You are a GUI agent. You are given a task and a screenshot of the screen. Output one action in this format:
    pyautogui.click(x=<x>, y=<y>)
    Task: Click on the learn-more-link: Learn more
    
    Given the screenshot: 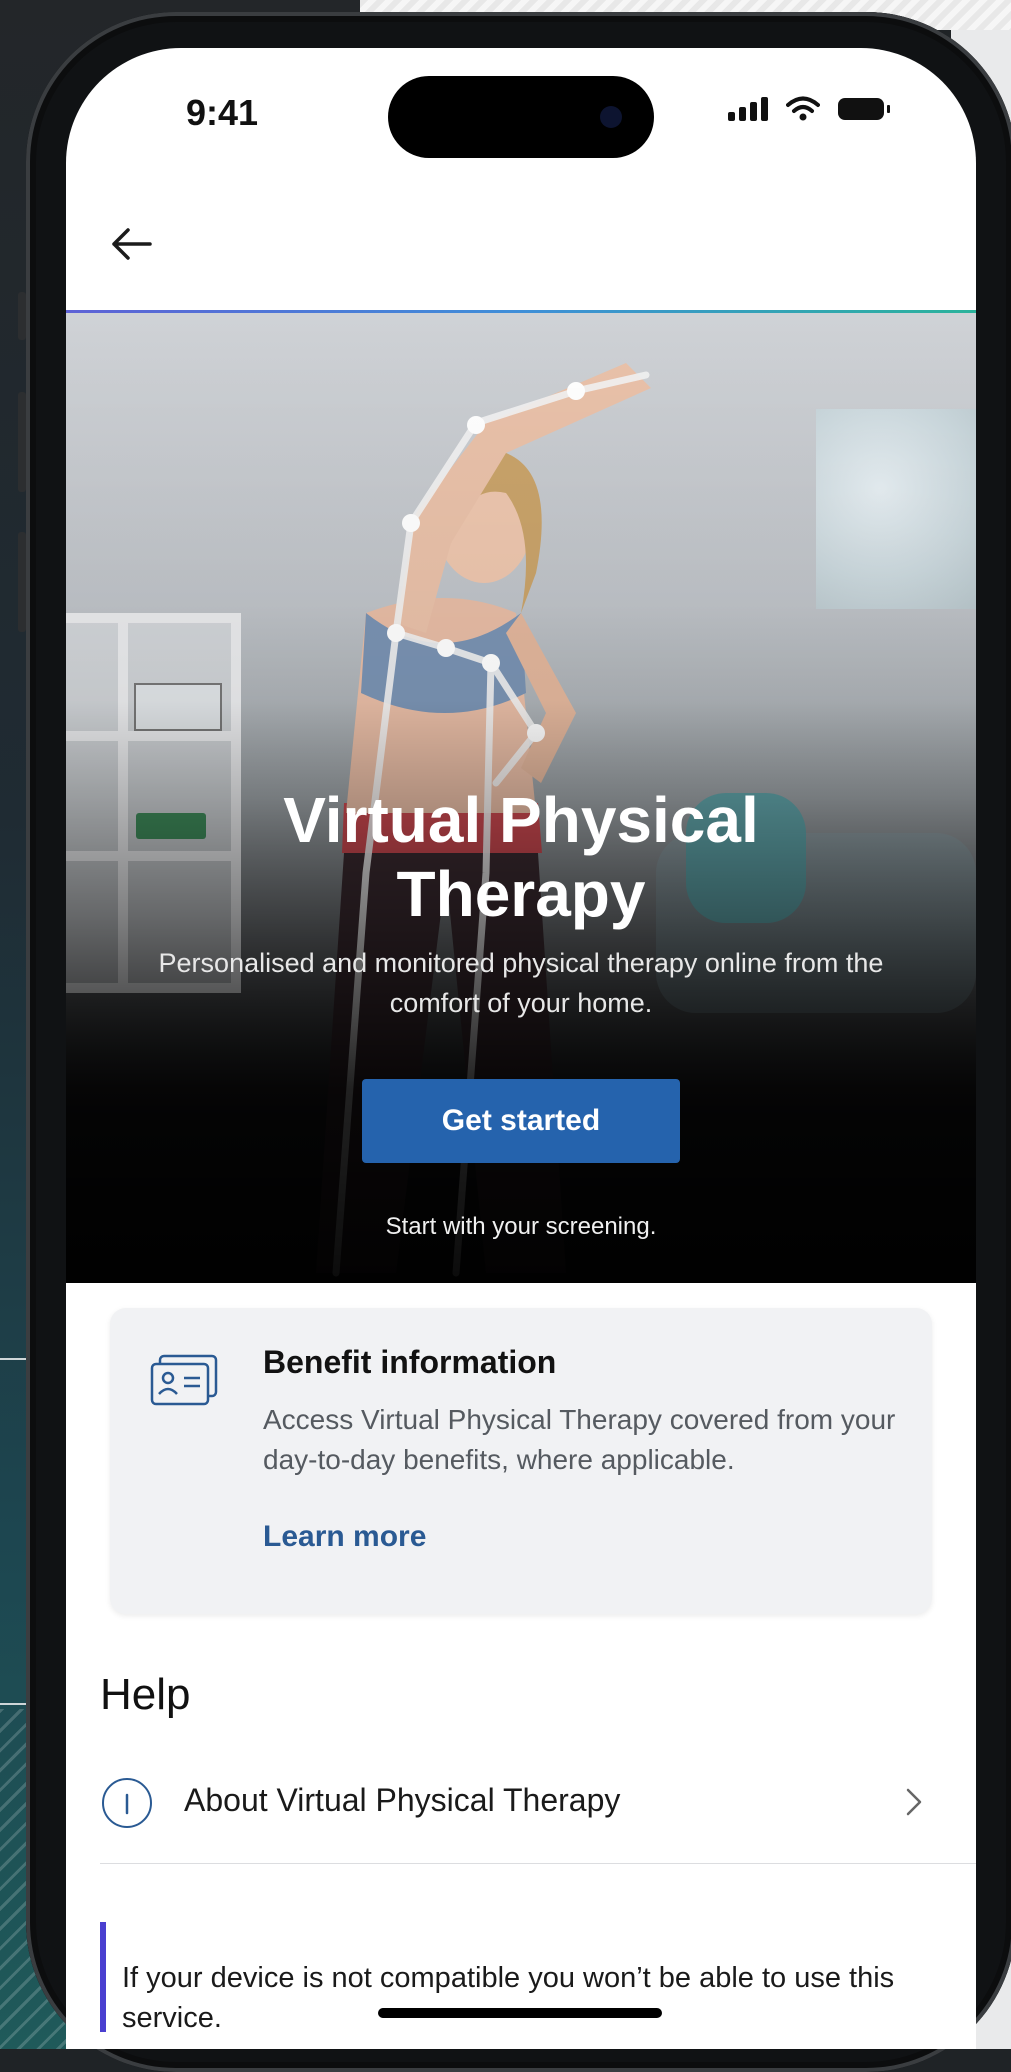 What is the action you would take?
    pyautogui.click(x=344, y=1537)
    